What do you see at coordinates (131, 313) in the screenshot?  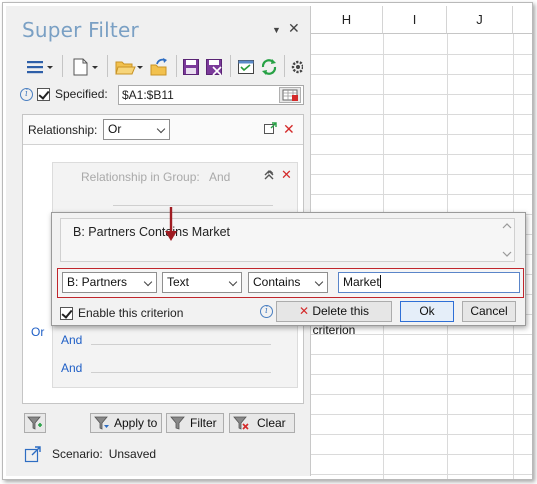 I see `enable-criterion-label: Enable this criterion` at bounding box center [131, 313].